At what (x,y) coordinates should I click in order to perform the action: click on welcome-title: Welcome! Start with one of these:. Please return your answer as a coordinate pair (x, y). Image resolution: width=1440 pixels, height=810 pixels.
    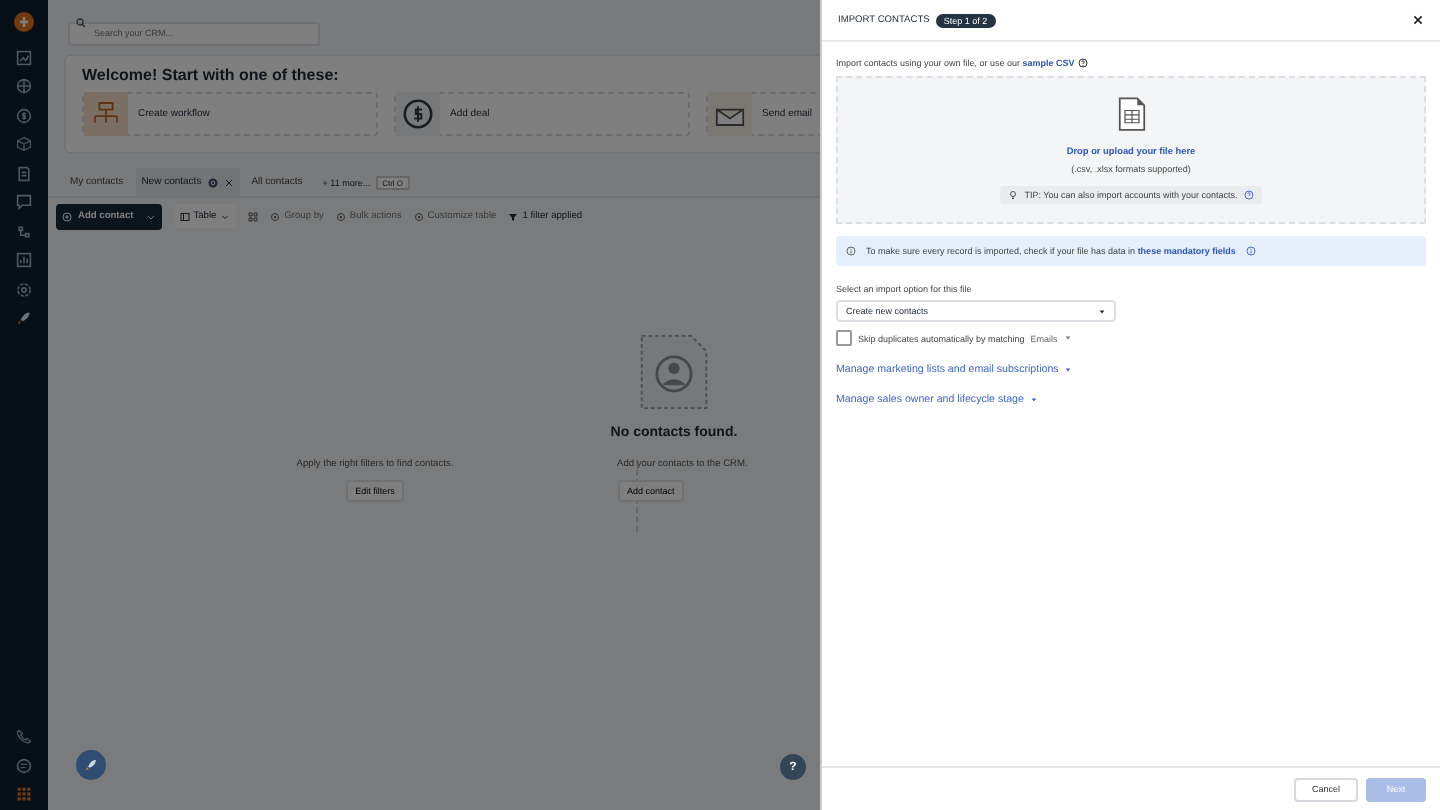
    Looking at the image, I should click on (211, 75).